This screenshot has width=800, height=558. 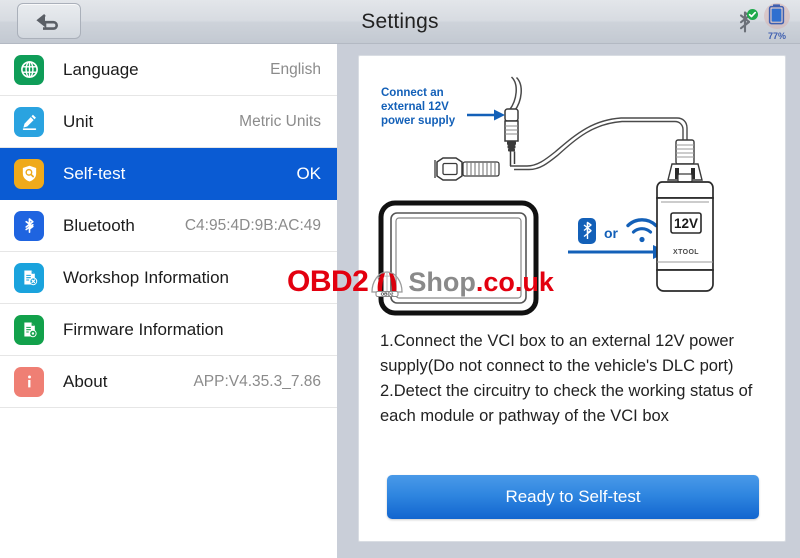 What do you see at coordinates (29, 173) in the screenshot?
I see `shield-search-icon` at bounding box center [29, 173].